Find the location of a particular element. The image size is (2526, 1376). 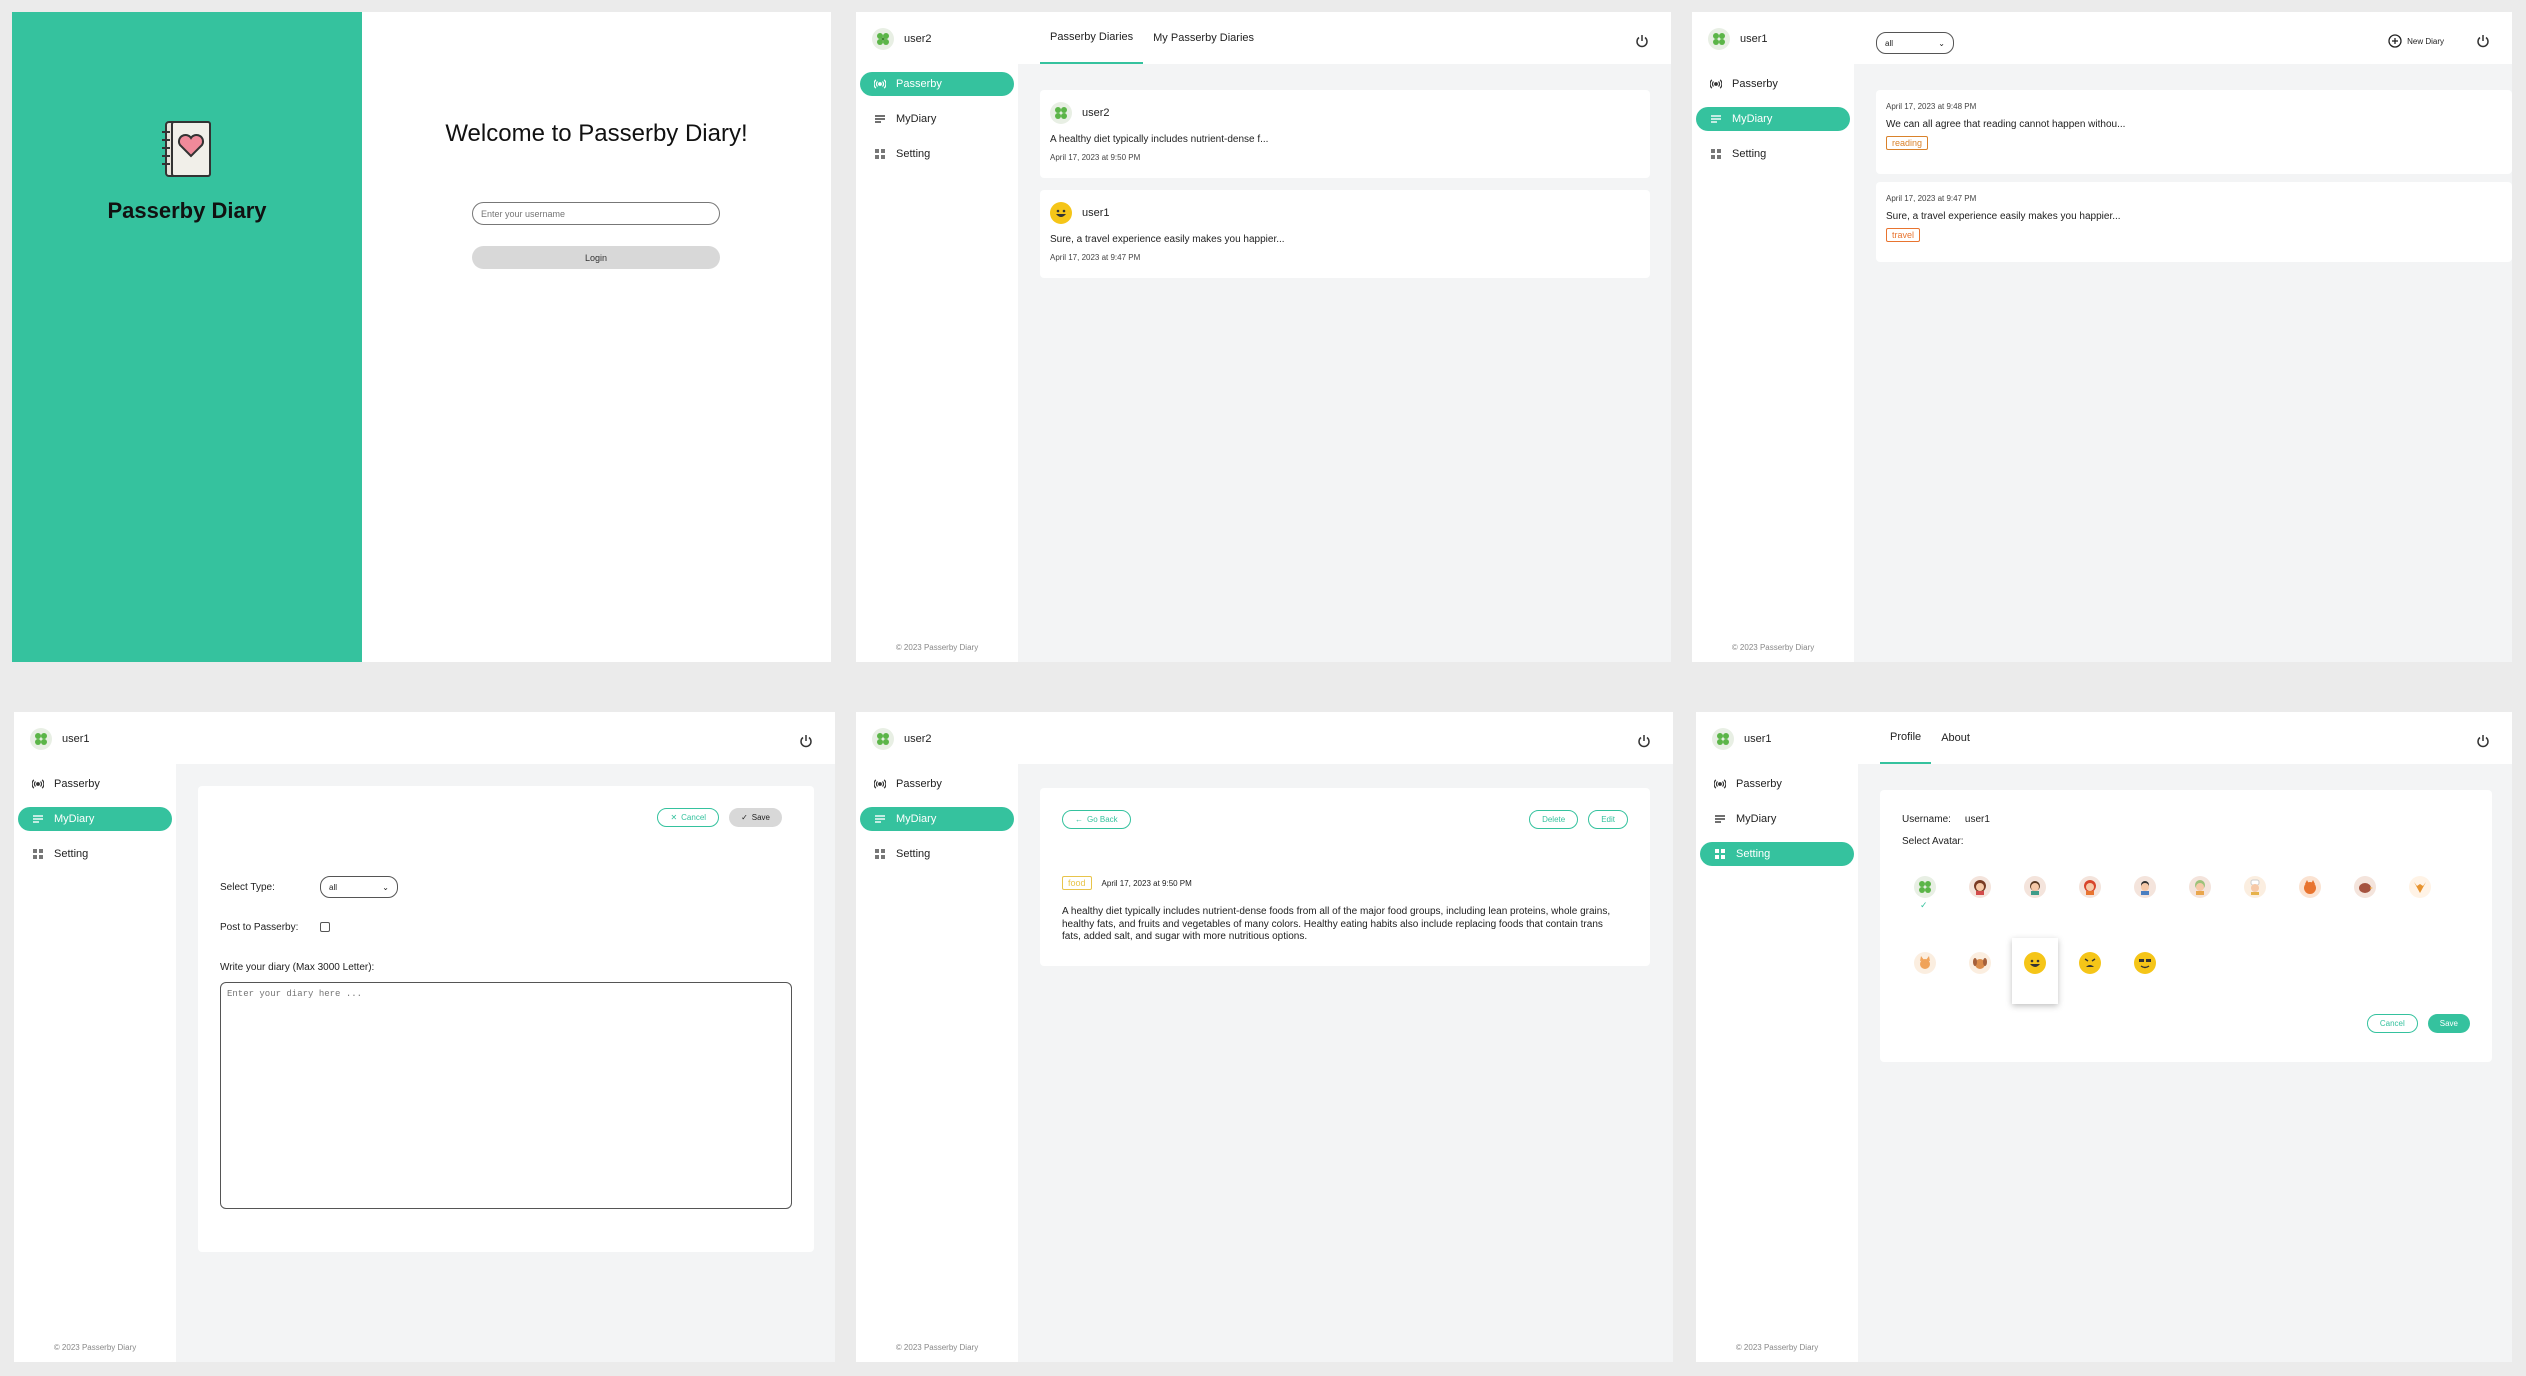

username-input is located at coordinates (596, 213).